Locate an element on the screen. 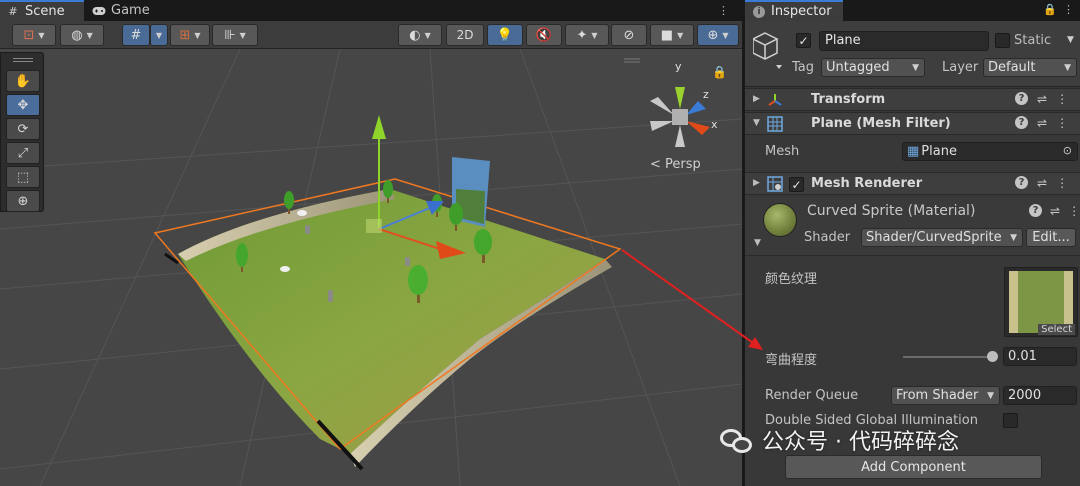 This screenshot has width=1080, height=486. global-local-button: ◍ ▼ is located at coordinates (82, 35).